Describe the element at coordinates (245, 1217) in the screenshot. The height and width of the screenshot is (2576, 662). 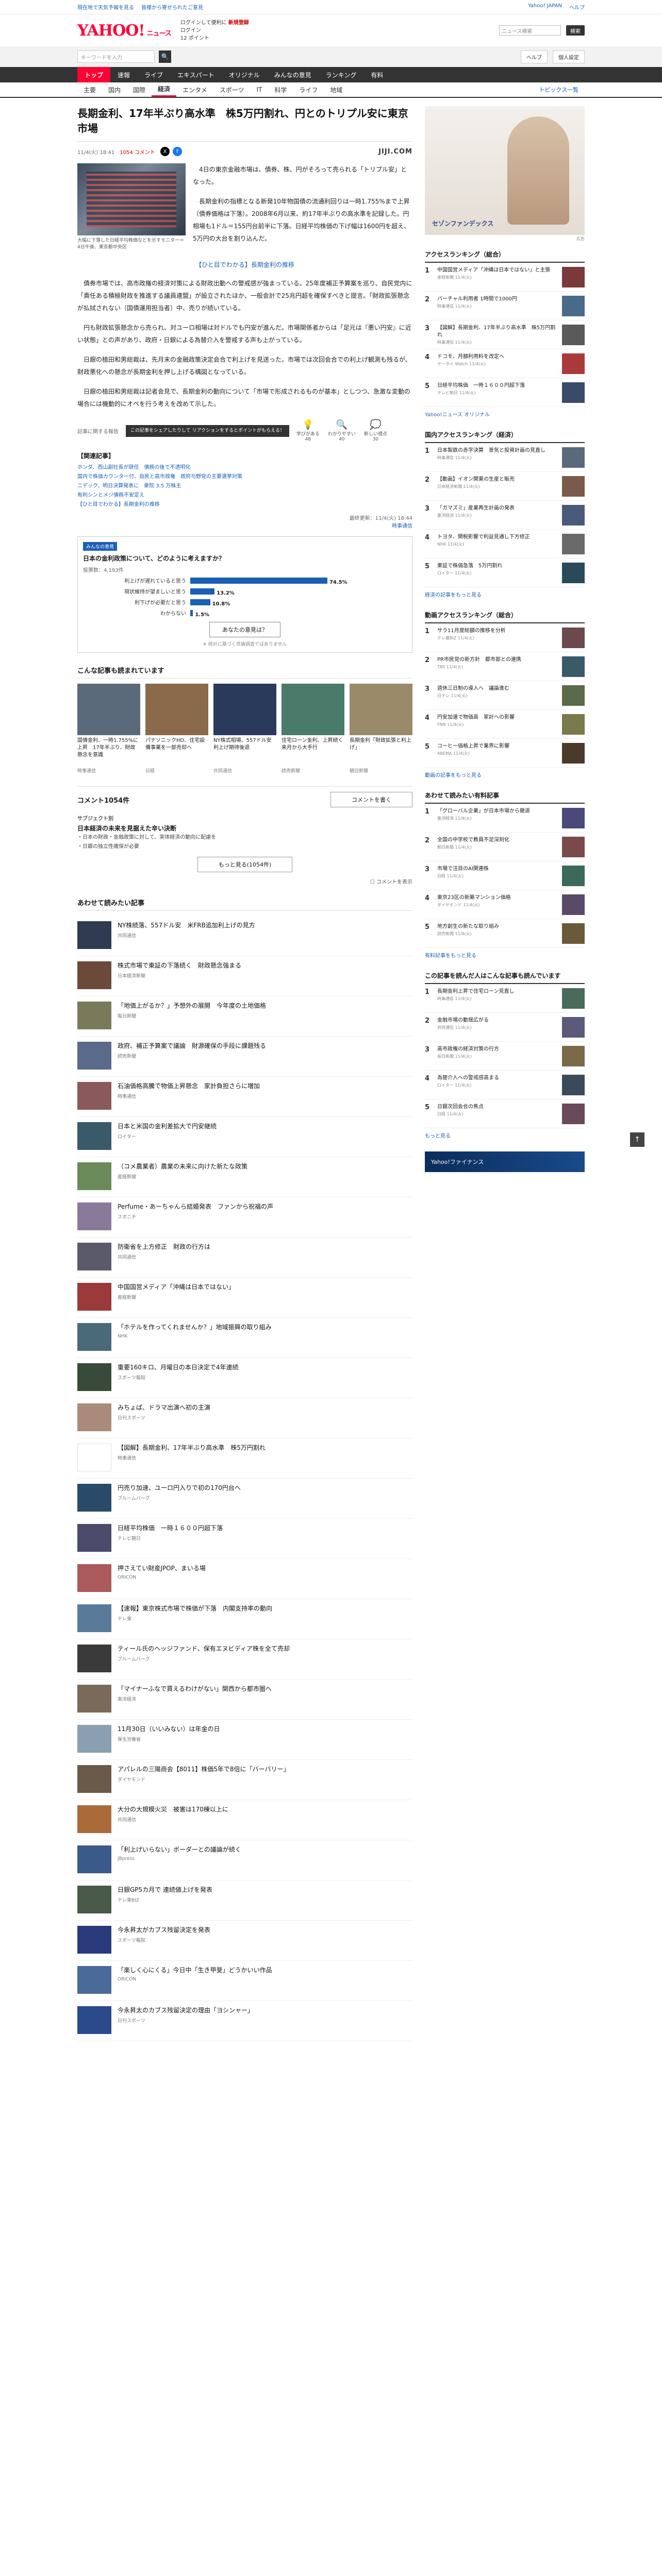
I see `feed-item: Perfume・あーちゃんら結婚発表 ファンから祝福の声 スポニチ` at that location.